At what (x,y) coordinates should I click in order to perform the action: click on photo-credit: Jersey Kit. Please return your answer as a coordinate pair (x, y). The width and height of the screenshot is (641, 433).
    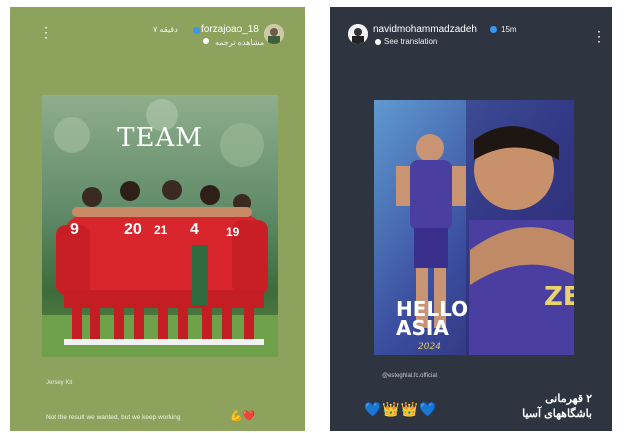
    Looking at the image, I should click on (59, 383).